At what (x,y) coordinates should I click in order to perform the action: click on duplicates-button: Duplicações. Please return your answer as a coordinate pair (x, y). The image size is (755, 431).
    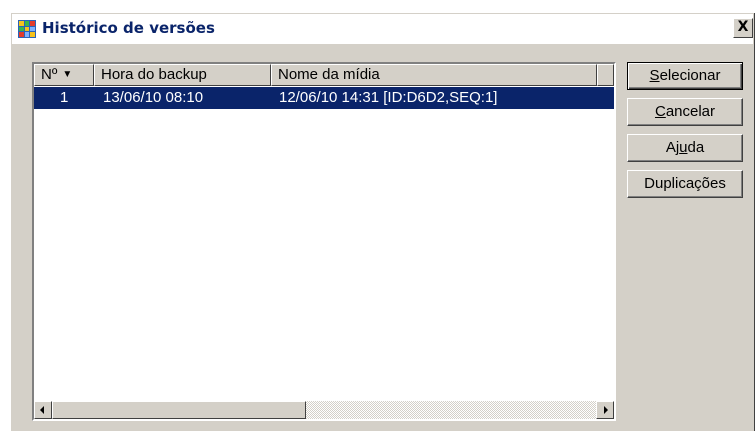
    Looking at the image, I should click on (685, 184).